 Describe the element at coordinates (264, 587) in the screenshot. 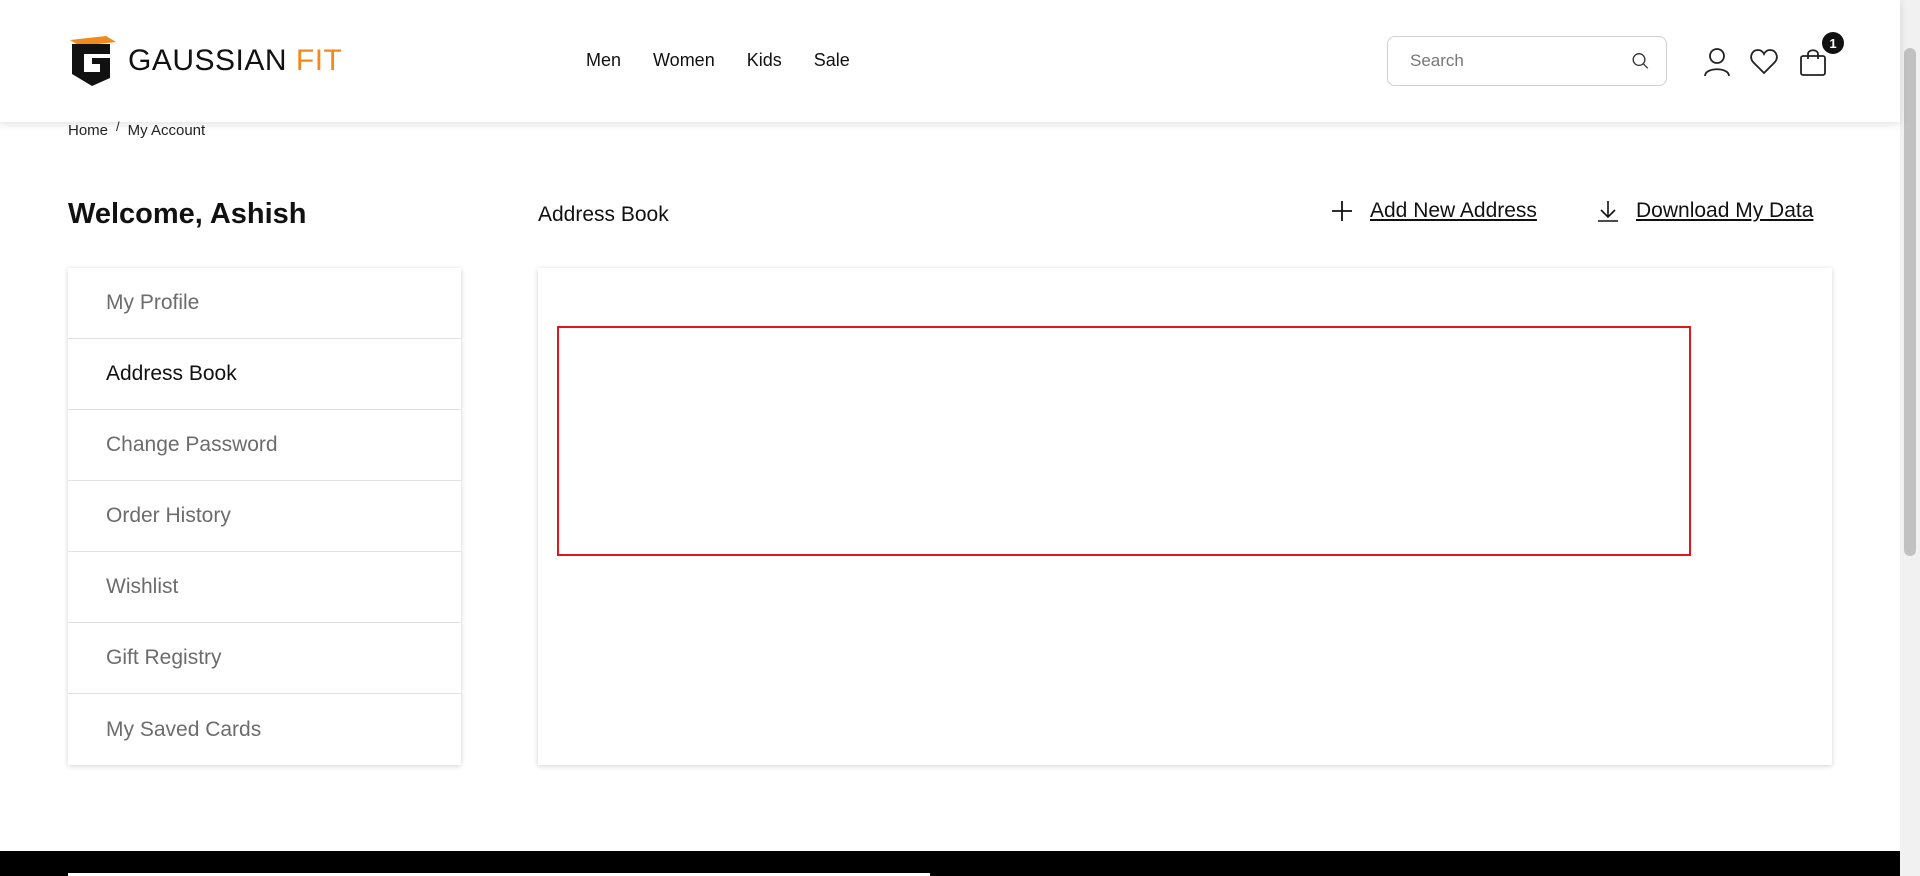

I see `sidebar-item-wishlist: Wishlist` at that location.